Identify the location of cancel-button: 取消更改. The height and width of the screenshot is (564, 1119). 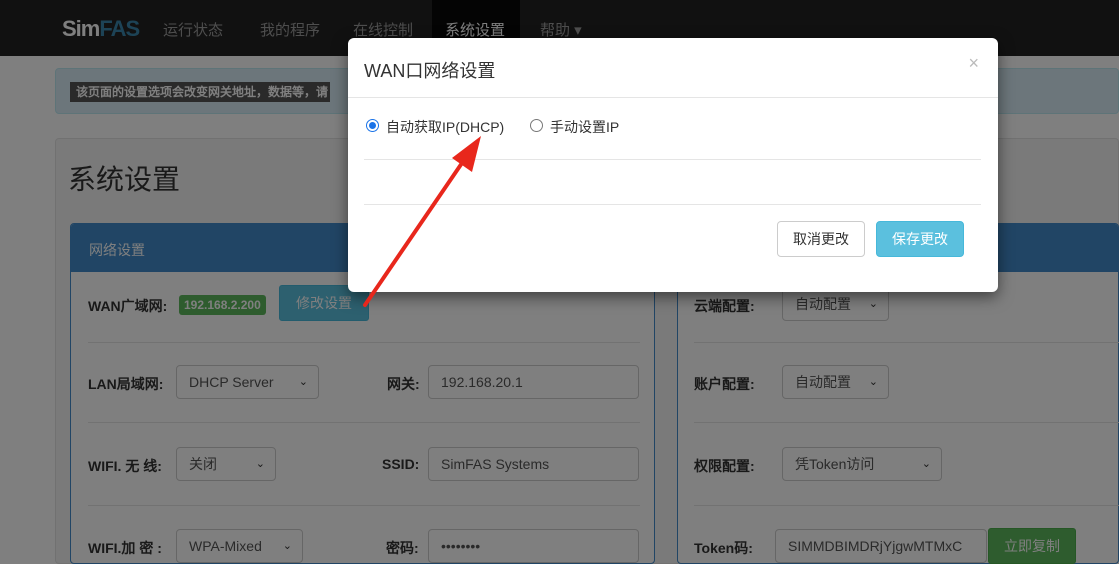
(821, 239).